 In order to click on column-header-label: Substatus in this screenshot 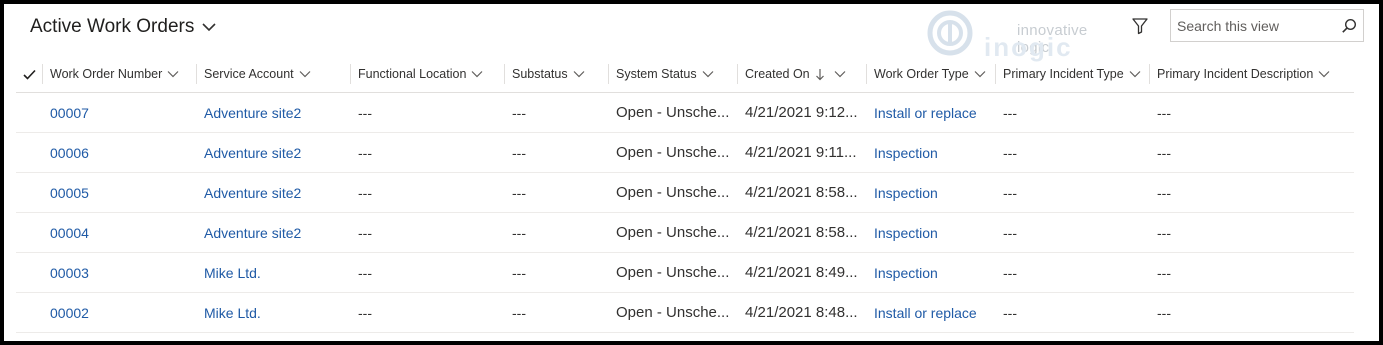, I will do `click(540, 74)`.